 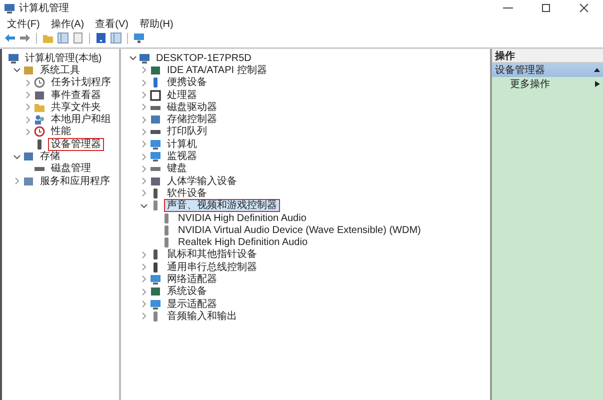 What do you see at coordinates (76, 95) in the screenshot?
I see `tree-item: 事件查看器` at bounding box center [76, 95].